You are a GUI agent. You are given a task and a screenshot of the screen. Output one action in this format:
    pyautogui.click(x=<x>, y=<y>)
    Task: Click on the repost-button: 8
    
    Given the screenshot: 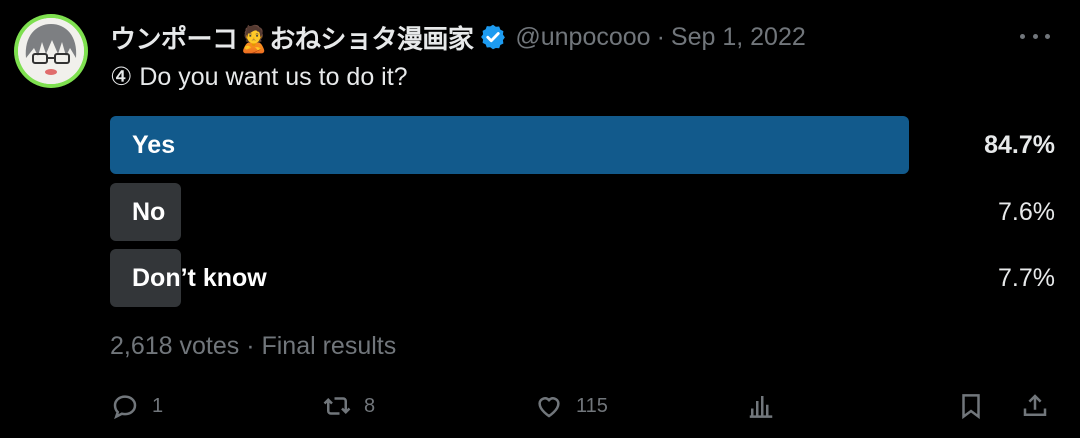 What is the action you would take?
    pyautogui.click(x=348, y=406)
    